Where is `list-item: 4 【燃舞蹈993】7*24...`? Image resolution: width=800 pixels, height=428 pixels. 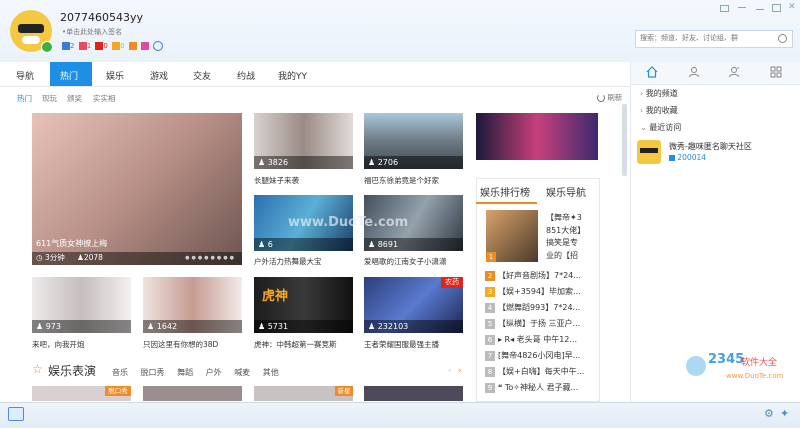 list-item: 4 【燃舞蹈993】7*24... is located at coordinates (541, 308).